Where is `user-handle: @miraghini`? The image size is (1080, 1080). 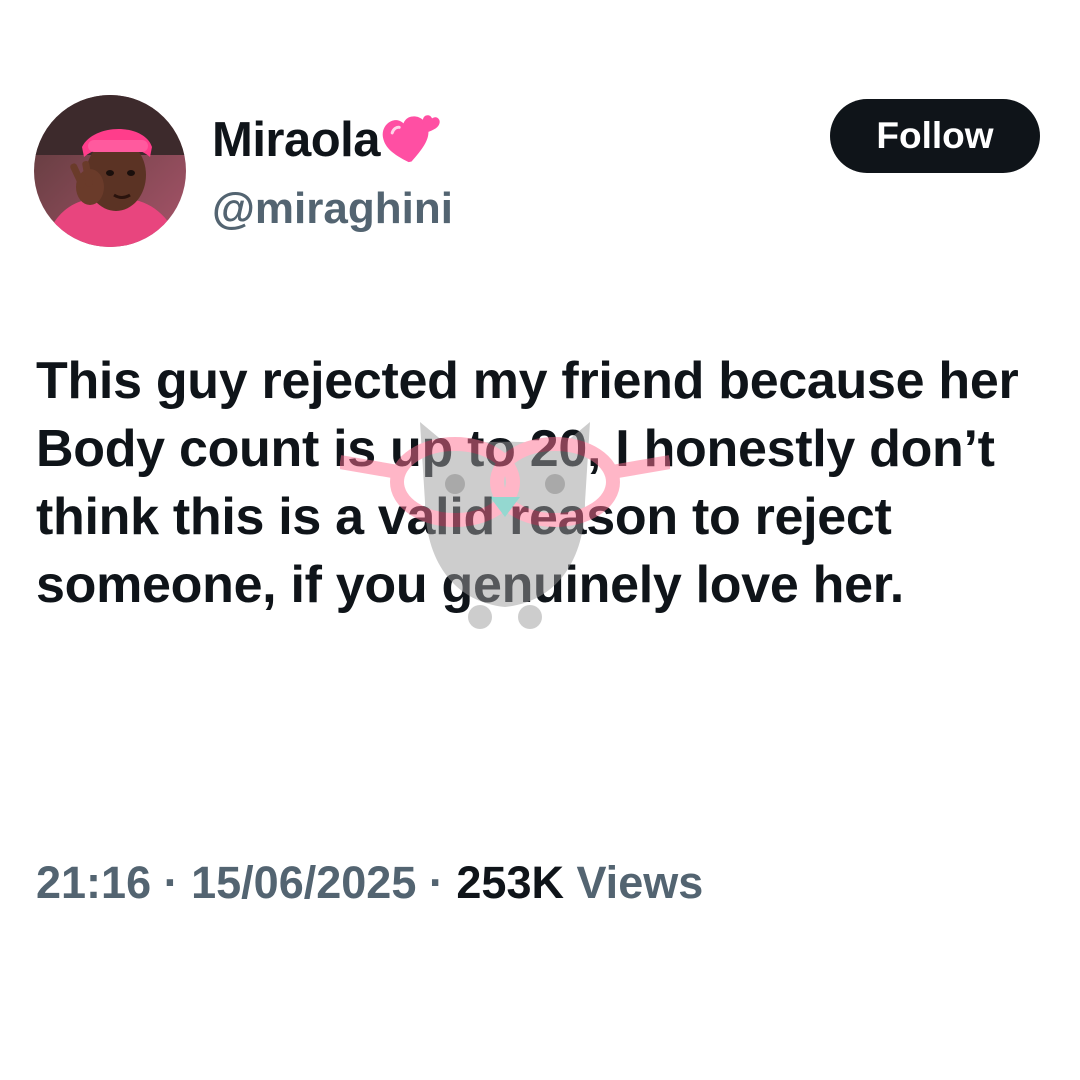 user-handle: @miraghini is located at coordinates (332, 209).